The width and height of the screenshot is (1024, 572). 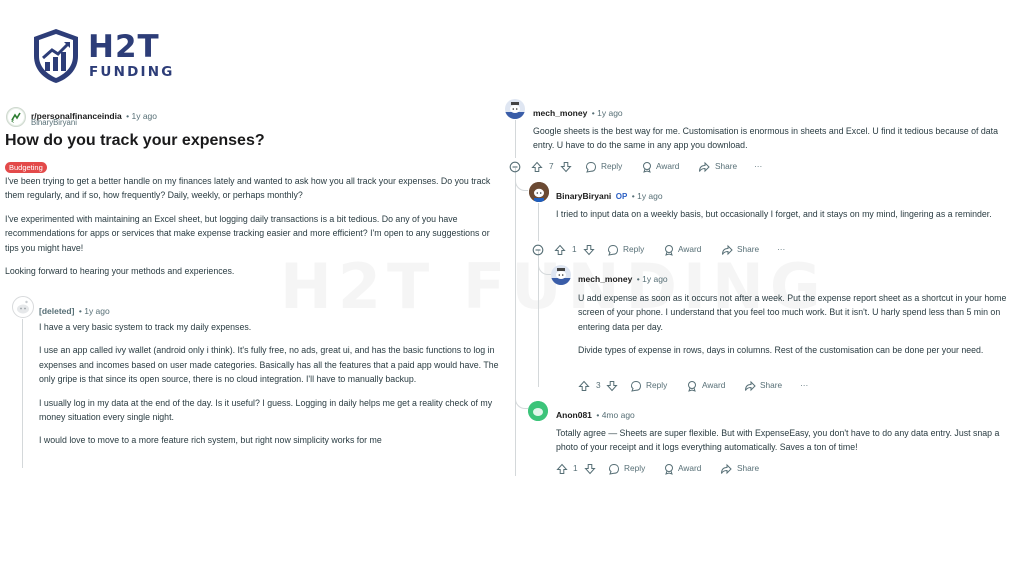 I want to click on comment-time: • 4mo ago, so click(x=615, y=415).